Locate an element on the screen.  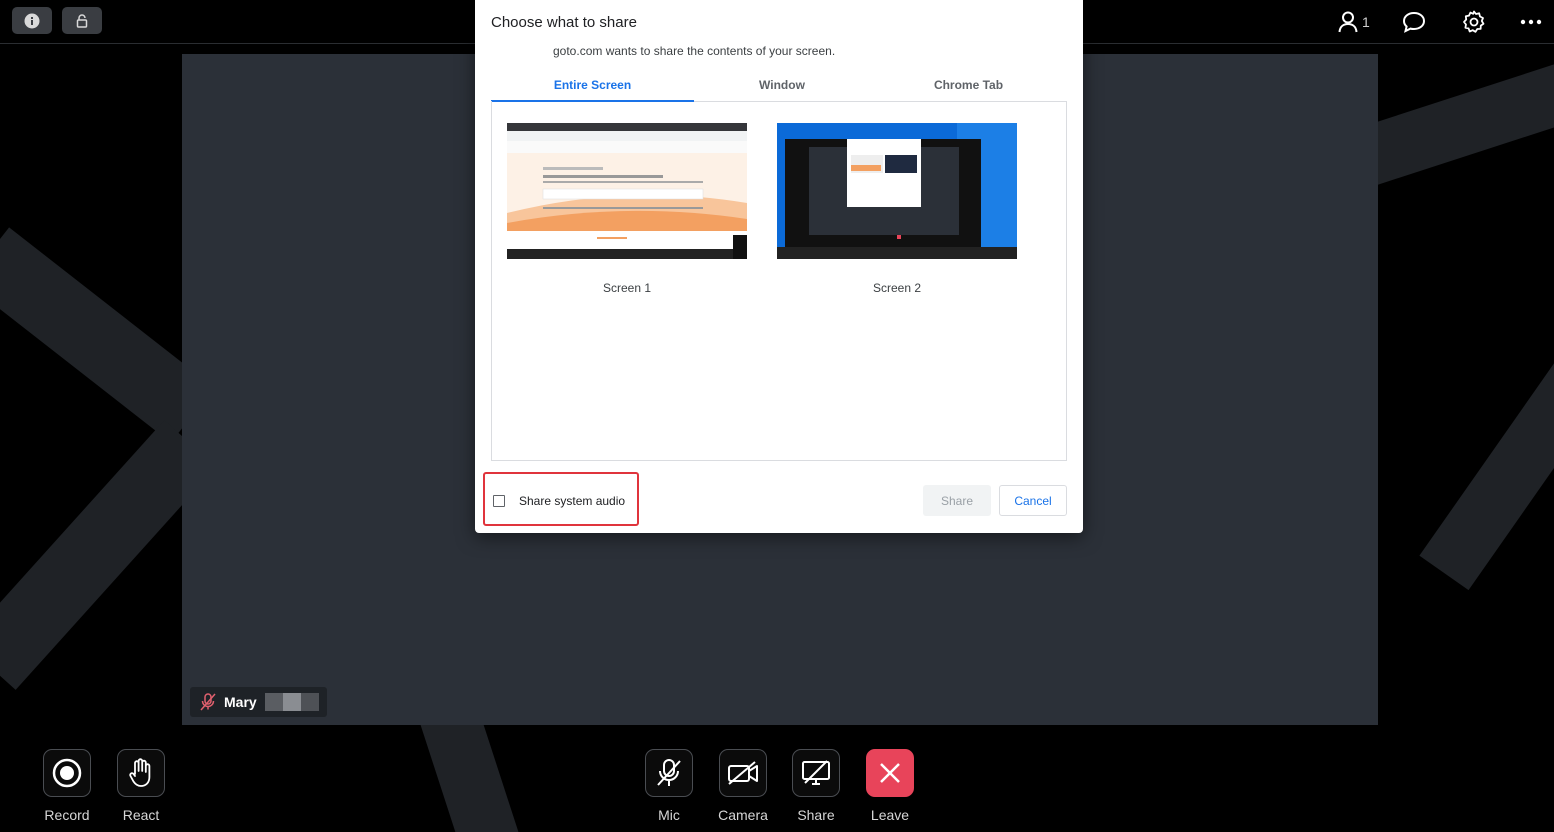
unlock-icon is located at coordinates (82, 20).